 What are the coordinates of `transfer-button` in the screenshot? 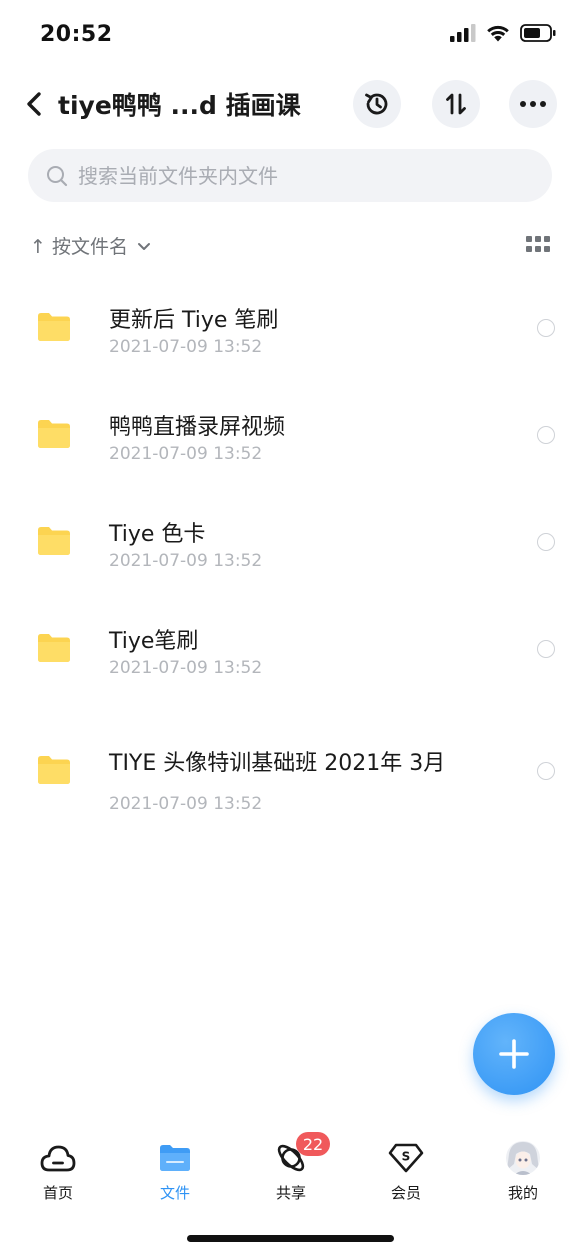 It's located at (456, 104).